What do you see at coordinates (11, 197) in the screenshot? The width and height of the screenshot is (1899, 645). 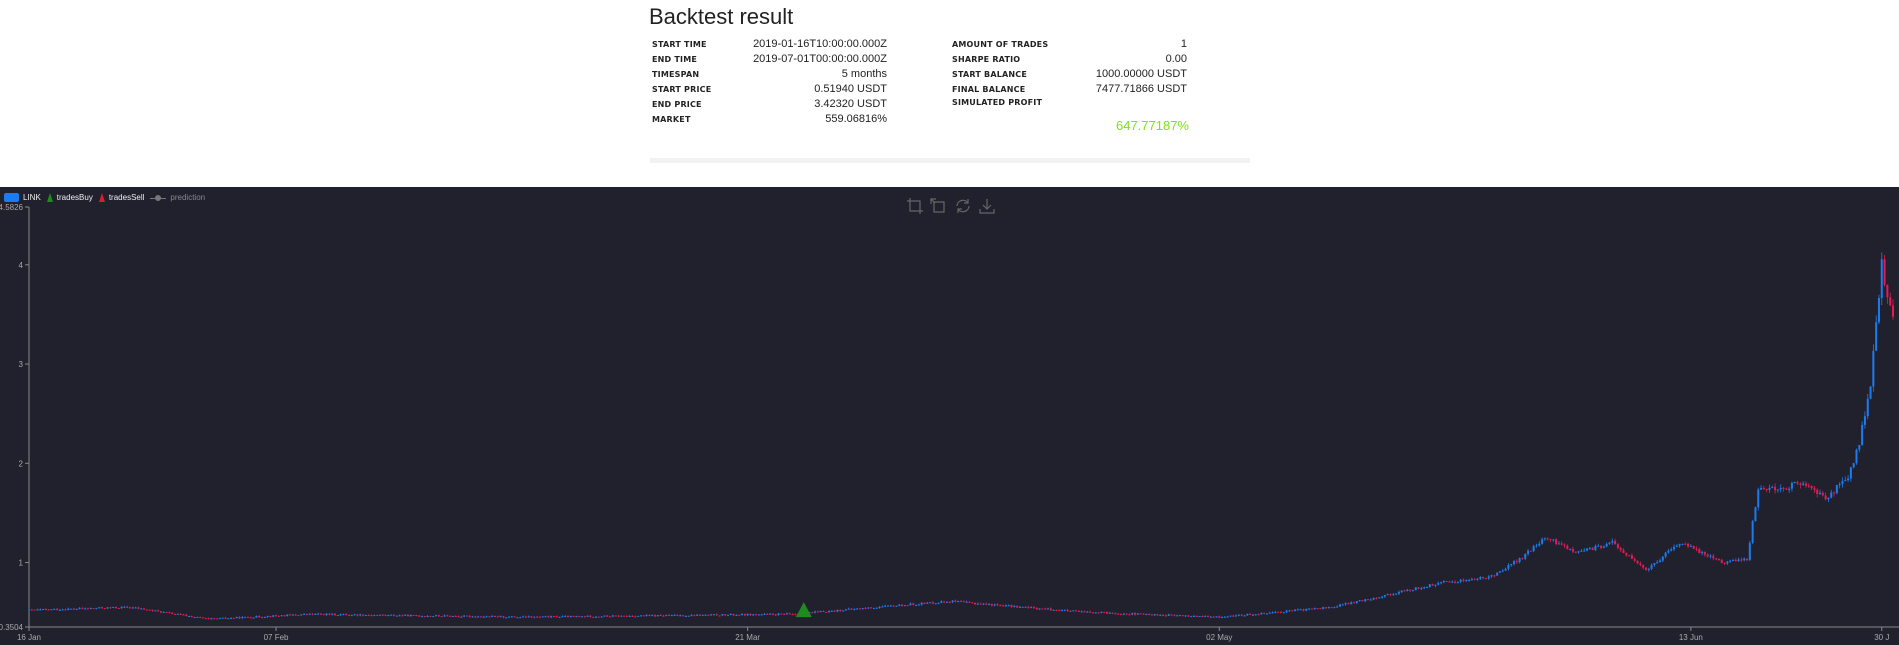 I see `candlestick-icon` at bounding box center [11, 197].